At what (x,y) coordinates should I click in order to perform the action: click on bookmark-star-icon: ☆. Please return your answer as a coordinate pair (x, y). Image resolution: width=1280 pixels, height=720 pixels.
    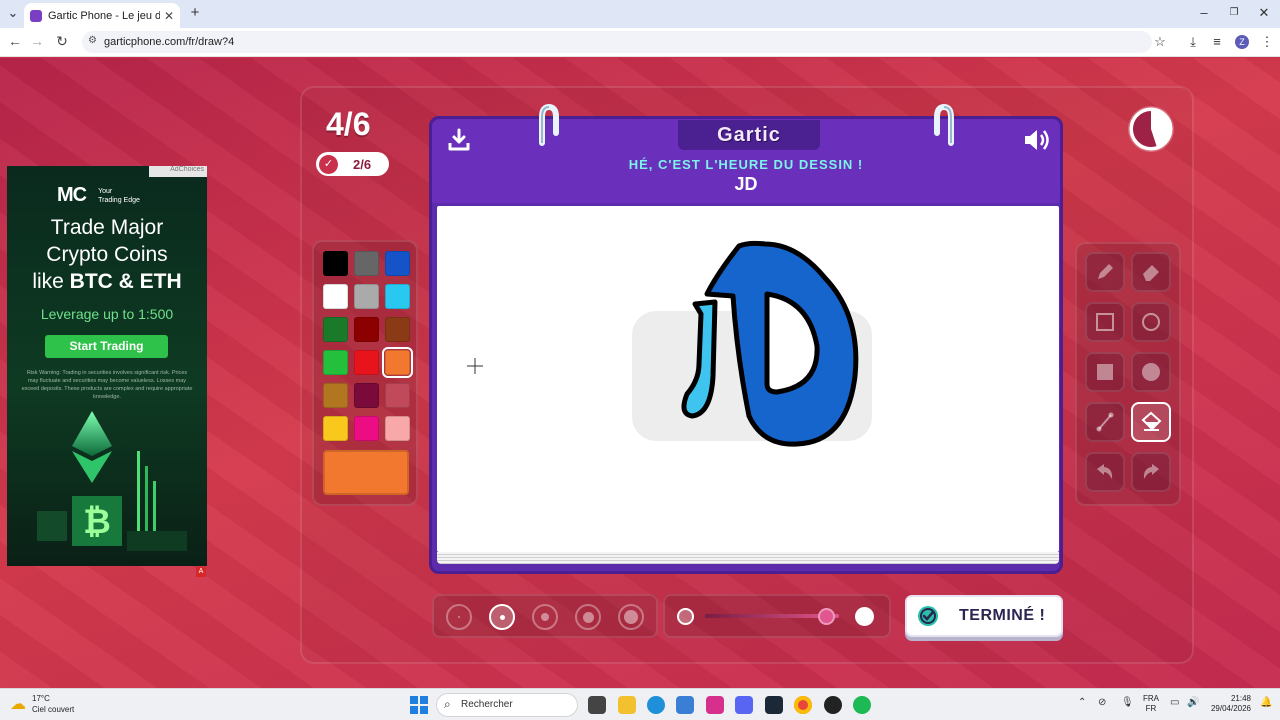
    Looking at the image, I should click on (1160, 42).